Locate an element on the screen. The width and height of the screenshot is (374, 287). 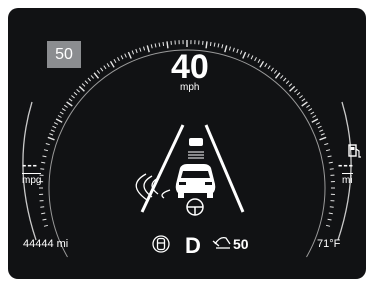
range-value: --- is located at coordinates (346, 164).